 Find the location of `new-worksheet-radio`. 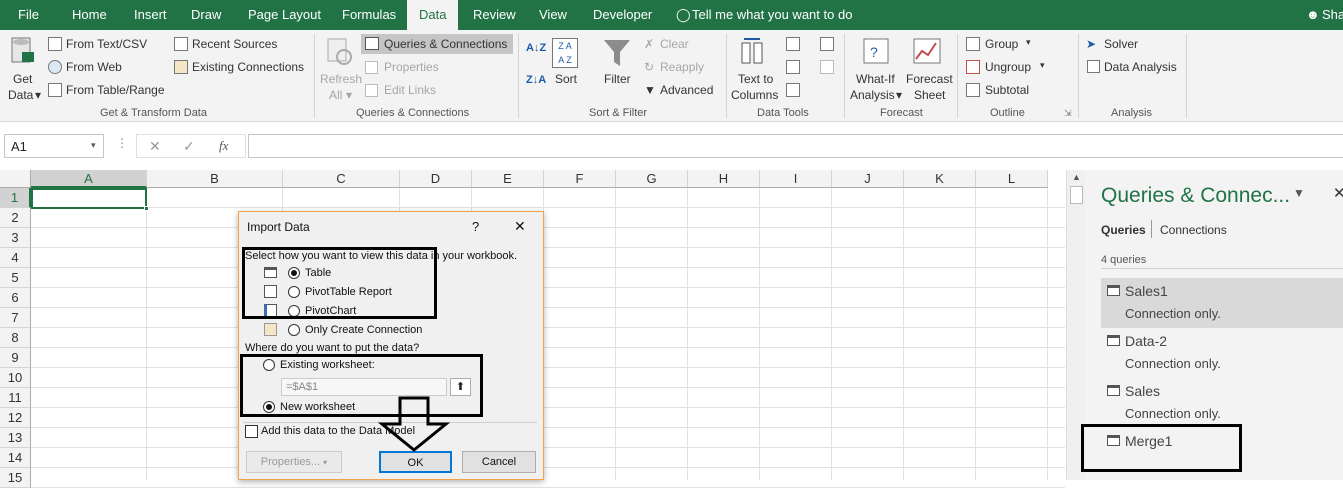

new-worksheet-radio is located at coordinates (269, 407).